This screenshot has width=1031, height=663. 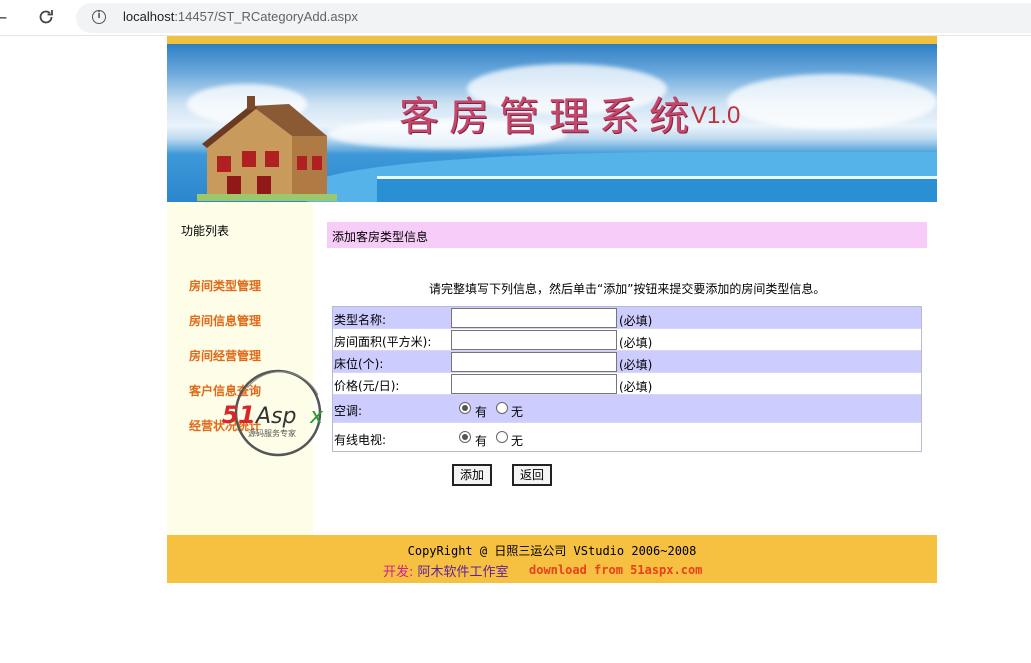 I want to click on bed-count-input, so click(x=534, y=362).